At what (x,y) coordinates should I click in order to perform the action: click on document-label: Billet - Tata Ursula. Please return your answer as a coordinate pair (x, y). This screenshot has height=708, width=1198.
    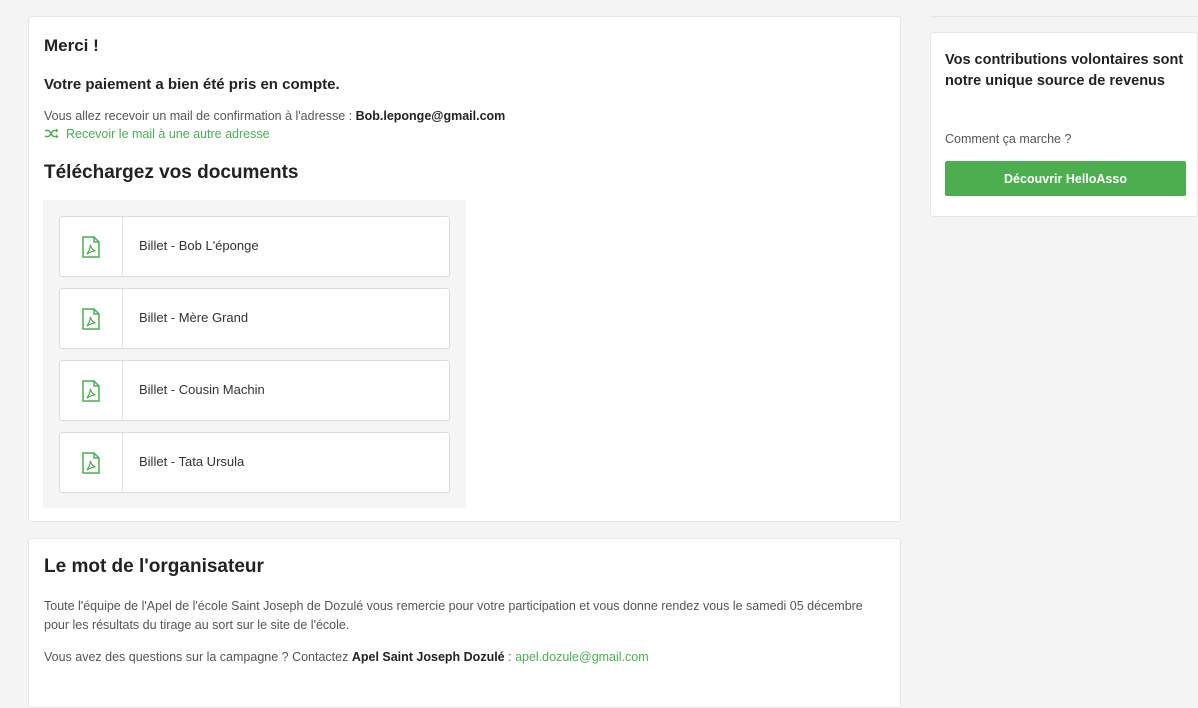
    Looking at the image, I should click on (192, 461).